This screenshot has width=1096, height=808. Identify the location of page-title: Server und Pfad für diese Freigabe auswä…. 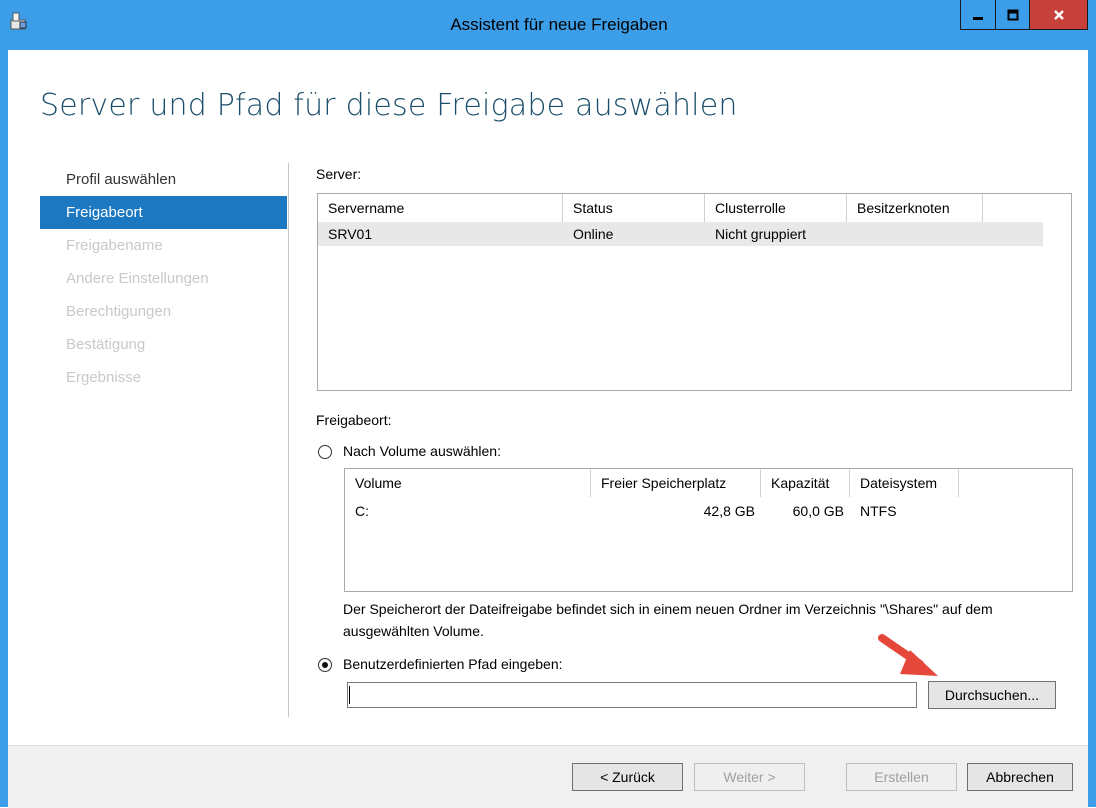
(389, 105).